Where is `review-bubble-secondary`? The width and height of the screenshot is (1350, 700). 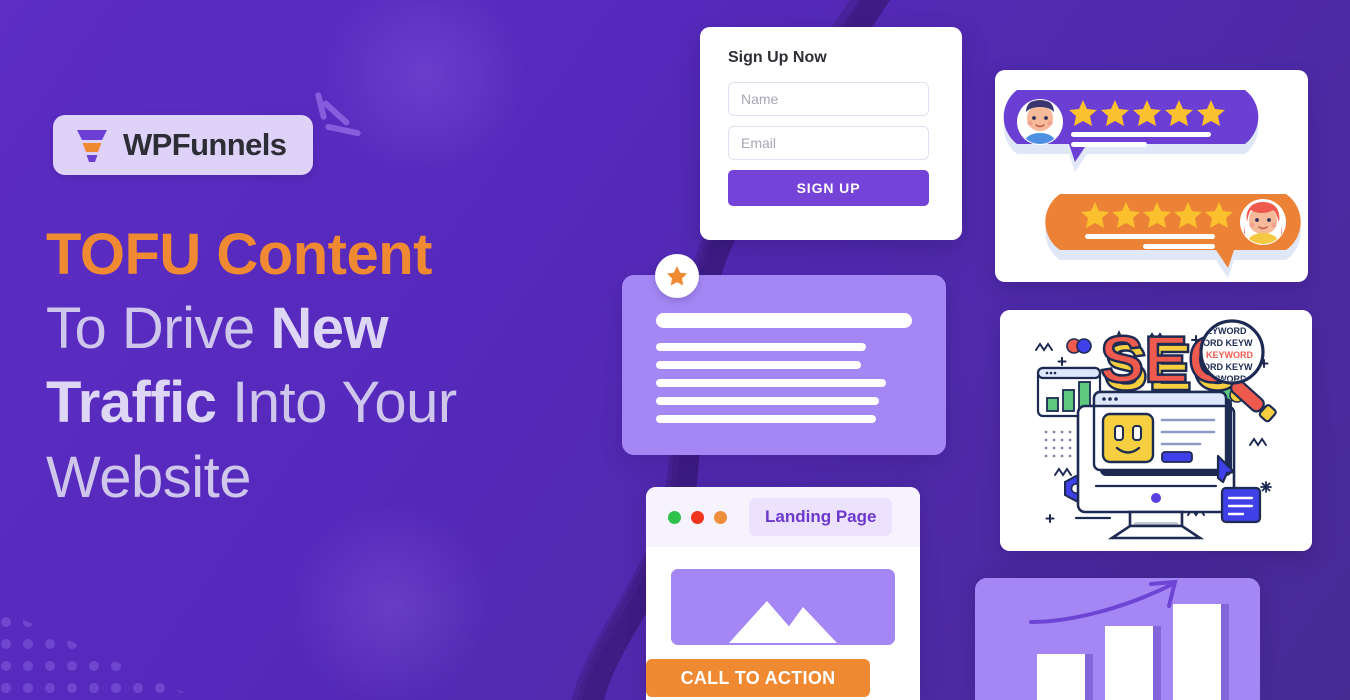
review-bubble-secondary is located at coordinates (1173, 236).